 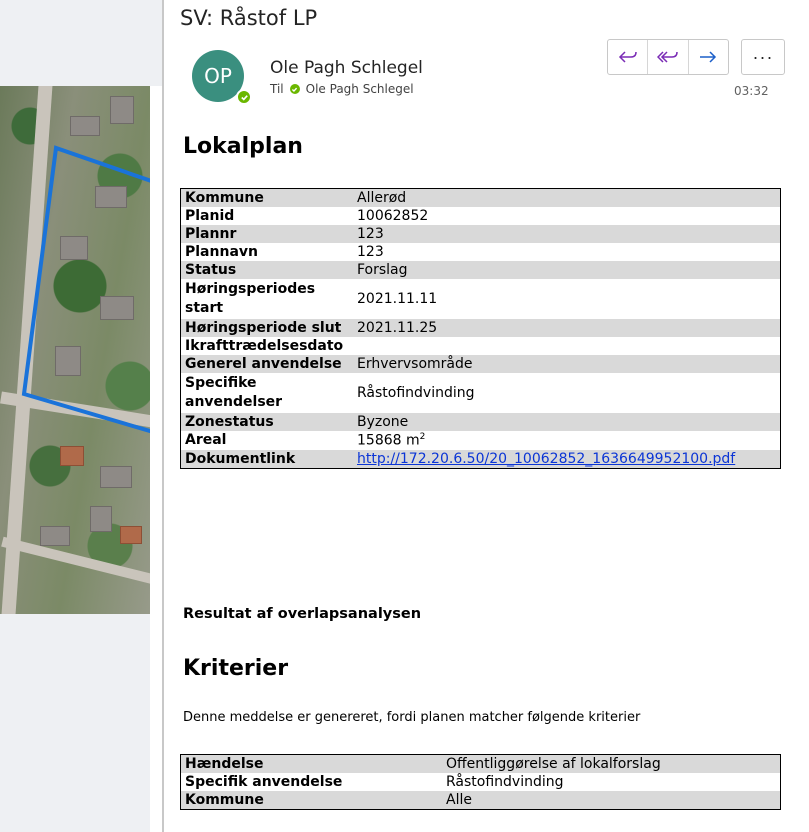 I want to click on row-key: Zonestatus, so click(x=266, y=422).